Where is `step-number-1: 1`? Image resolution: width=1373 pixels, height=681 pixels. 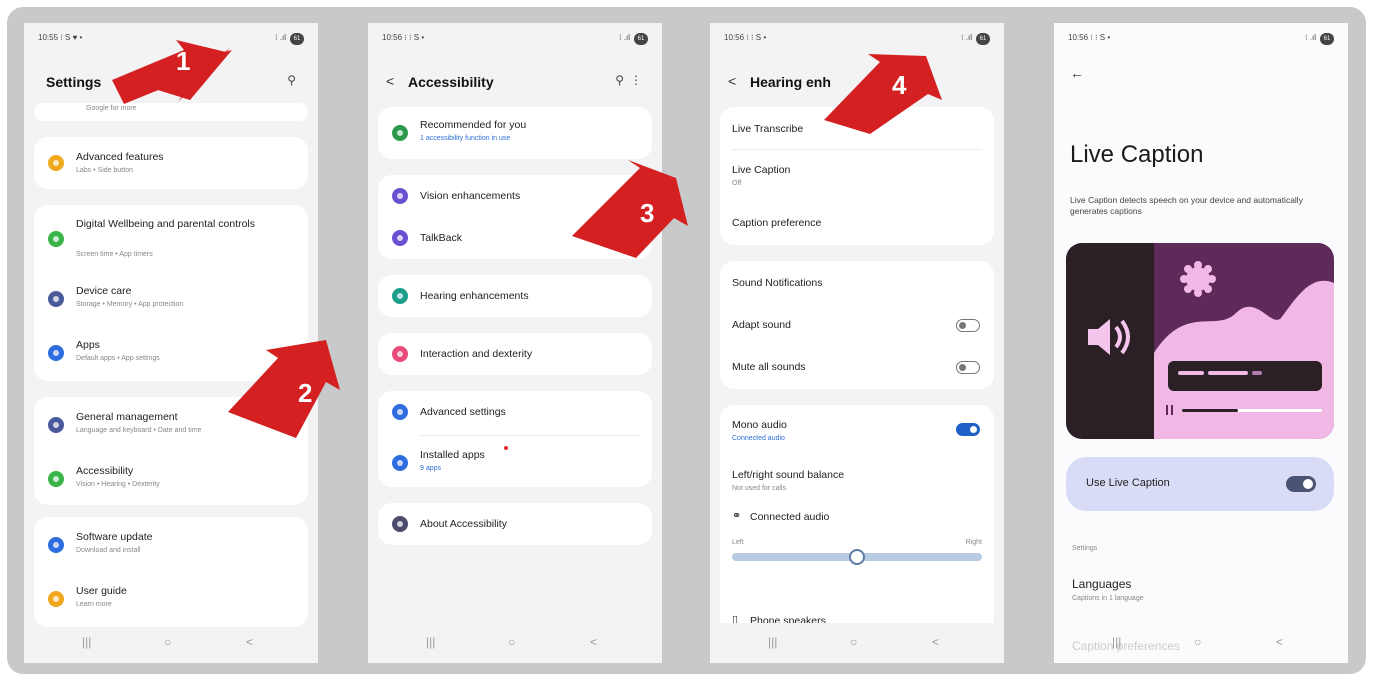
step-number-1: 1 is located at coordinates (183, 61).